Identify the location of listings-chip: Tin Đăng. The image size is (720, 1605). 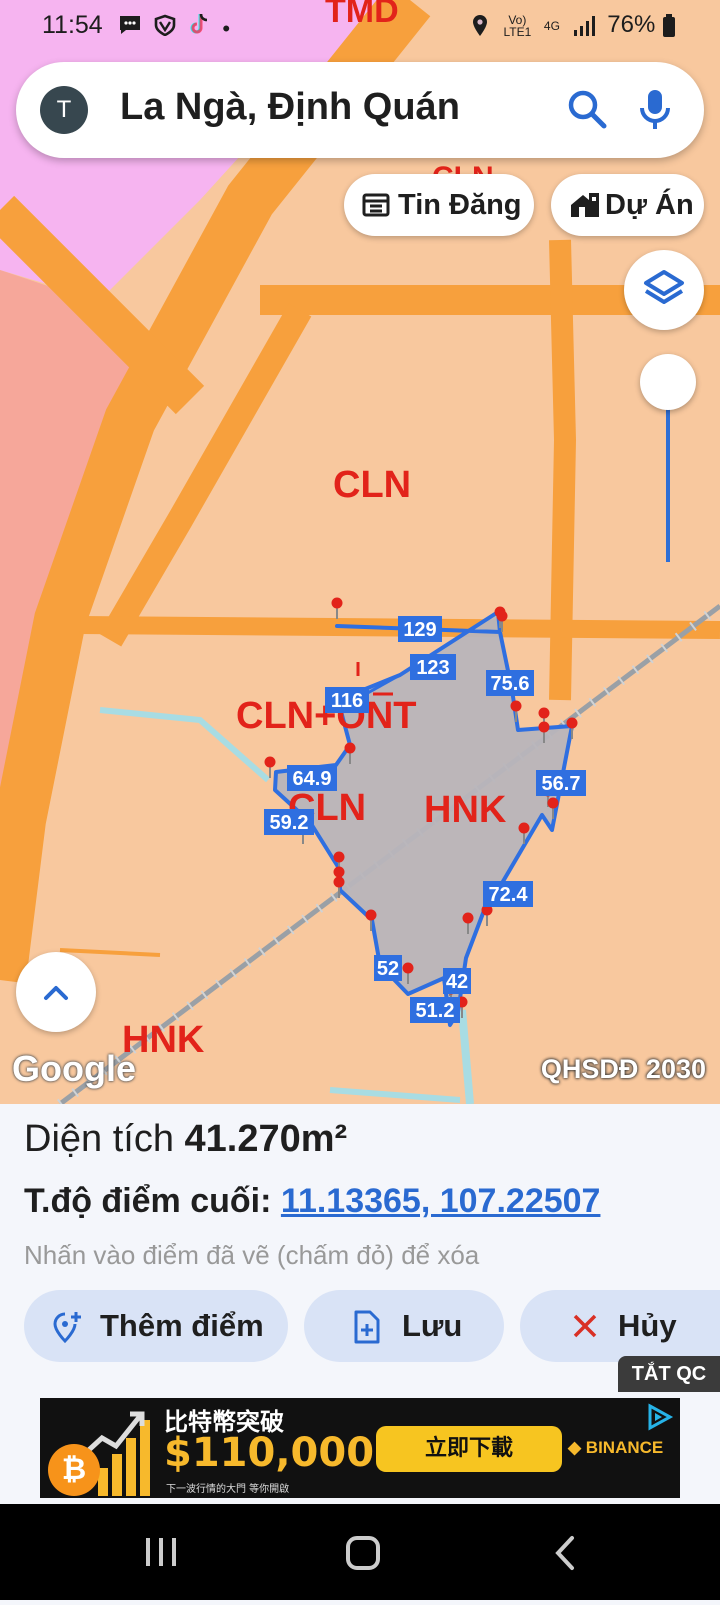
(439, 205).